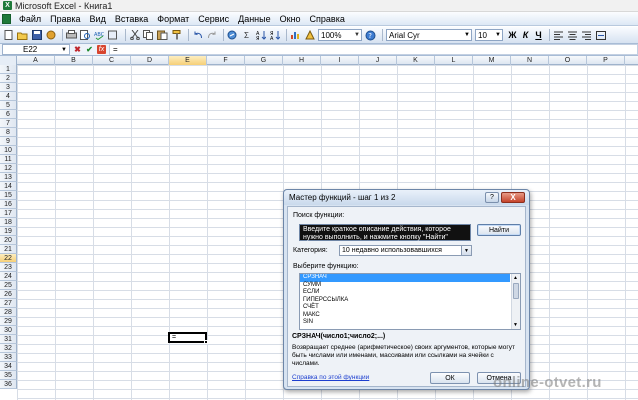 The height and width of the screenshot is (400, 638). What do you see at coordinates (36, 60) in the screenshot?
I see `column-header-a: A` at bounding box center [36, 60].